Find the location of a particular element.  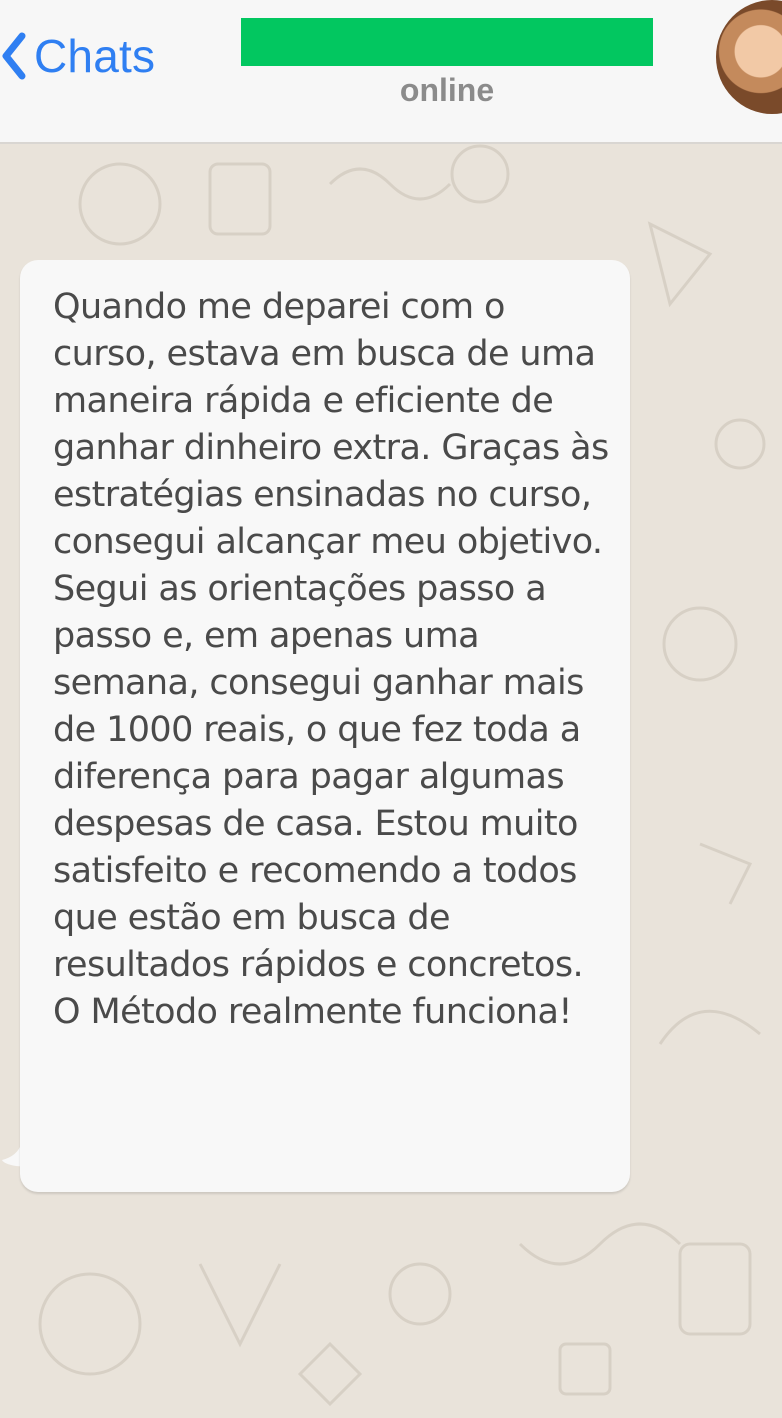

contact-avatar is located at coordinates (749, 57).